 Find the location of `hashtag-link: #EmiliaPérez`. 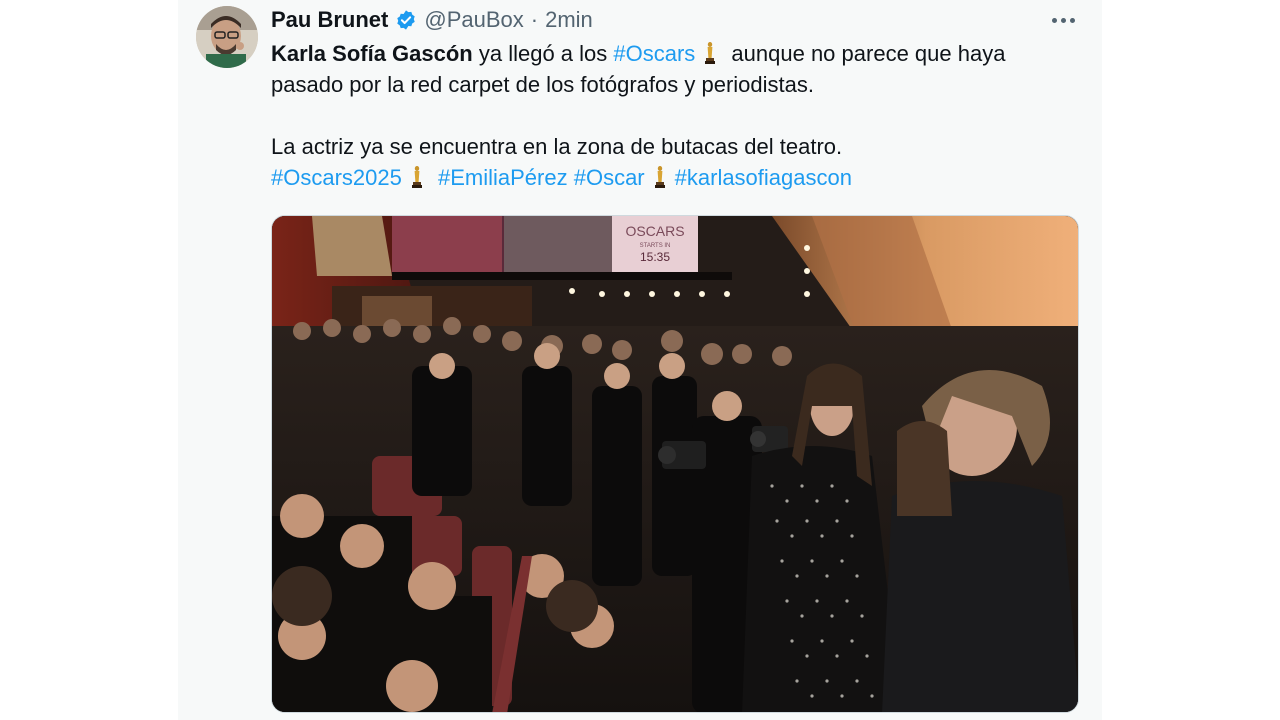

hashtag-link: #EmiliaPérez is located at coordinates (503, 177).